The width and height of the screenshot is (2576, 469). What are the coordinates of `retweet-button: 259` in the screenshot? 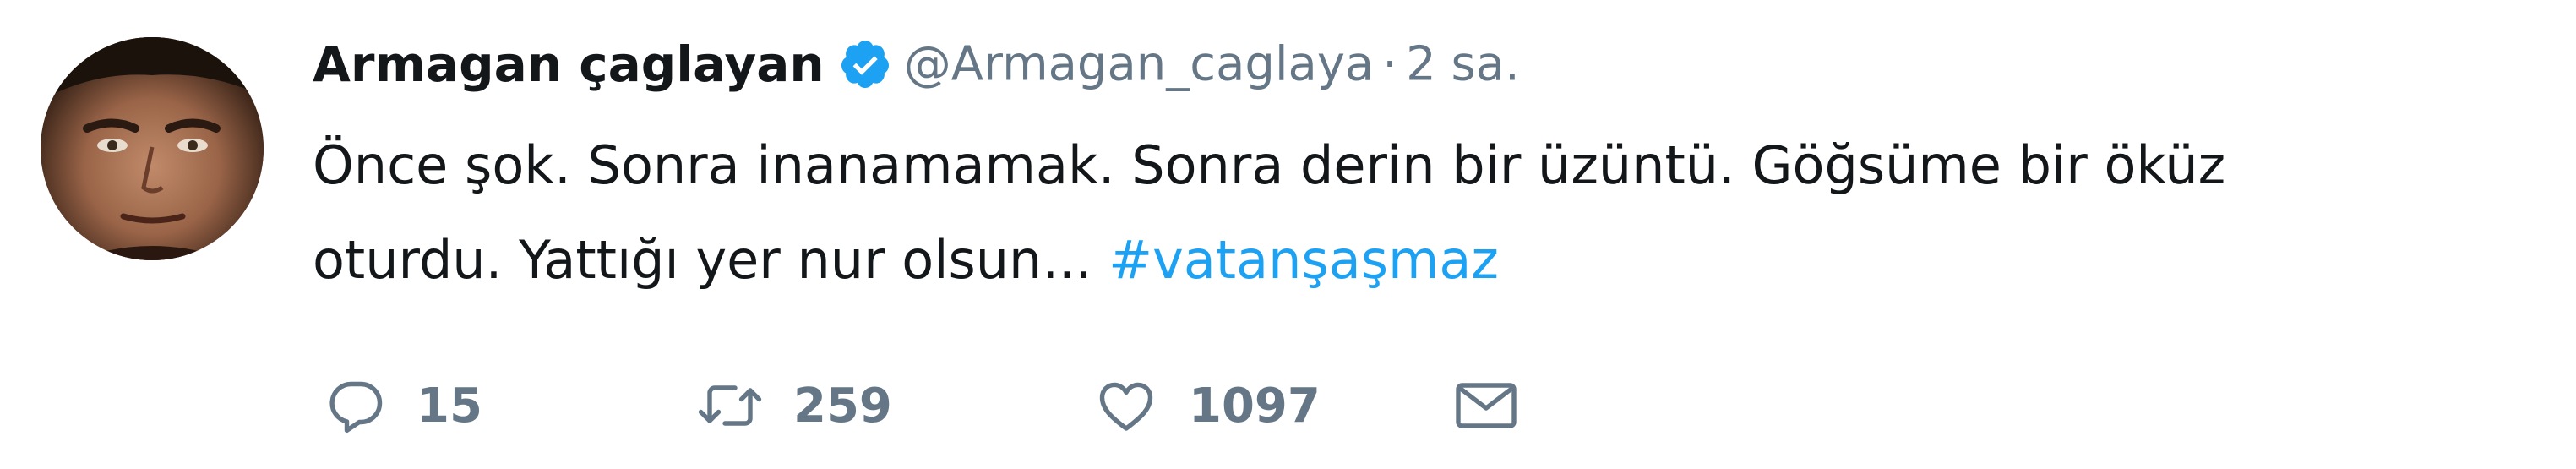 It's located at (794, 405).